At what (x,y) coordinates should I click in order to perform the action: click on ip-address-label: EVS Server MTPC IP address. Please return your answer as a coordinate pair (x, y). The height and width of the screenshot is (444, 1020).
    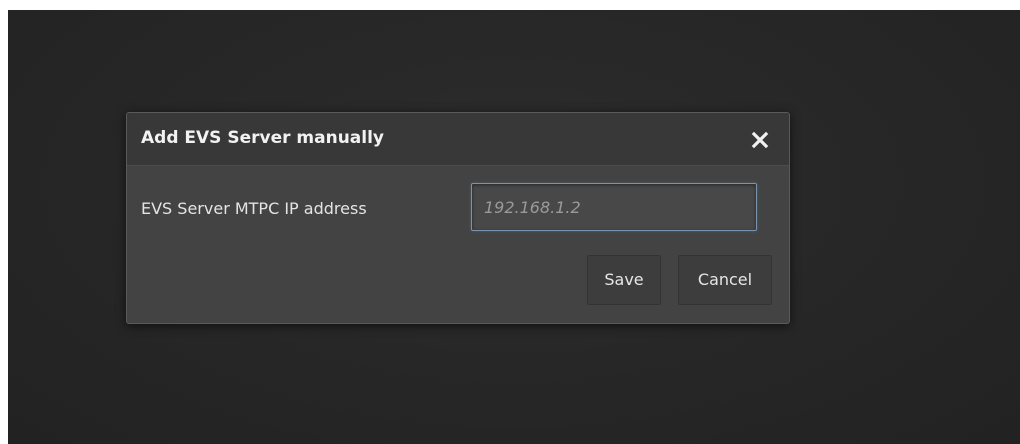
    Looking at the image, I should click on (254, 208).